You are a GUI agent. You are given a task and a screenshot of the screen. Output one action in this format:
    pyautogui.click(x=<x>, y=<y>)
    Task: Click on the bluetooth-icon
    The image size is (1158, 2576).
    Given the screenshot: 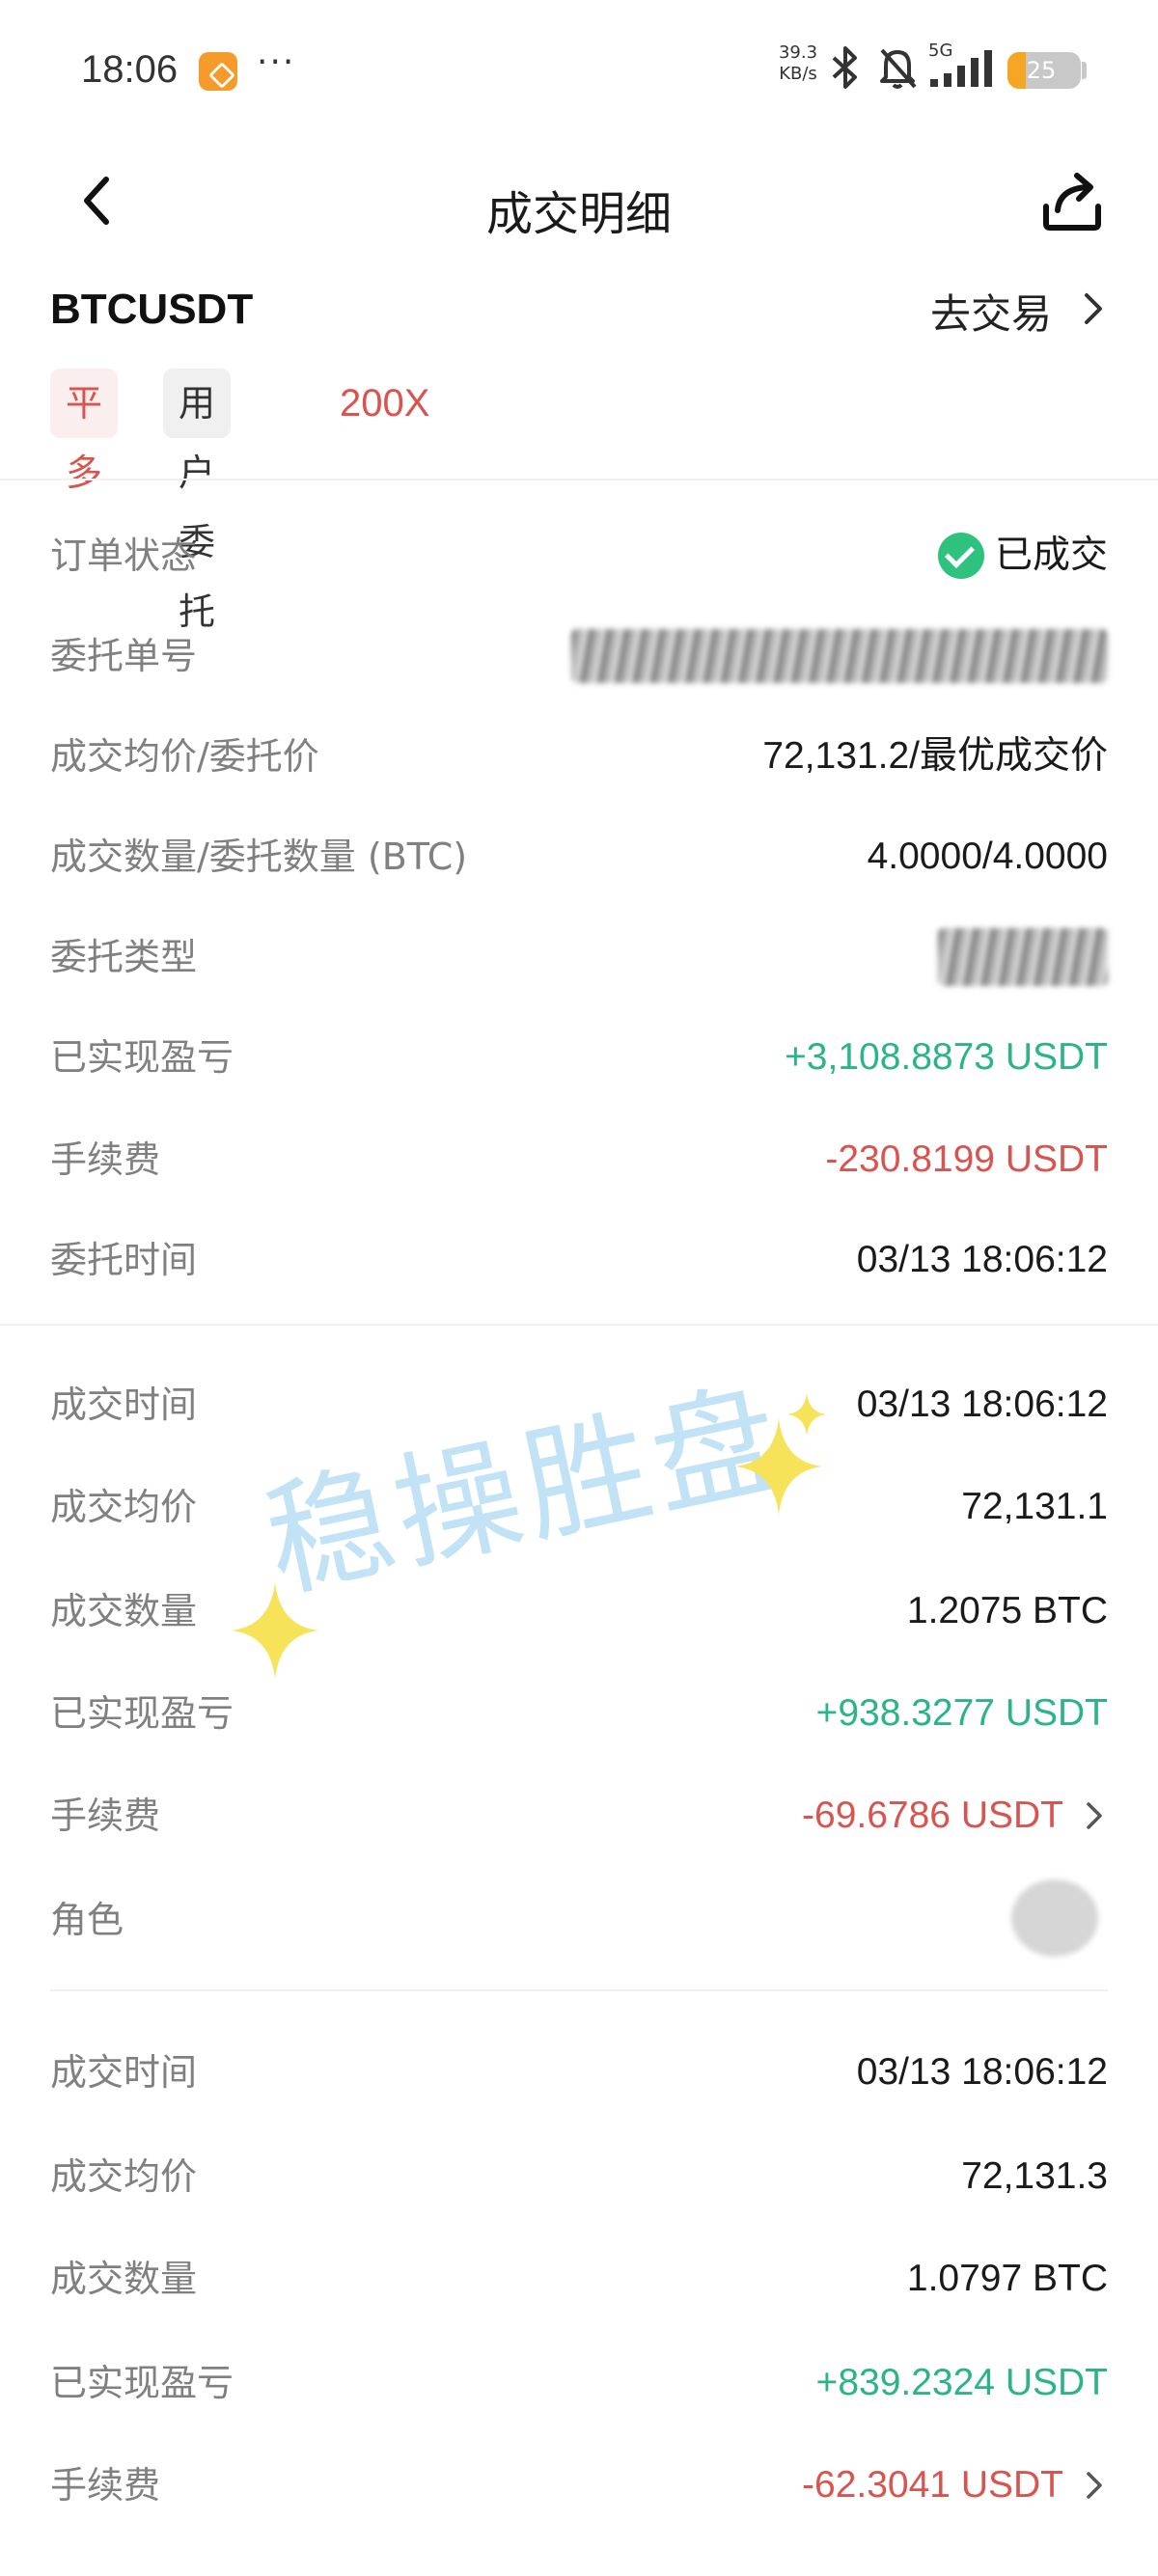 What is the action you would take?
    pyautogui.click(x=844, y=67)
    